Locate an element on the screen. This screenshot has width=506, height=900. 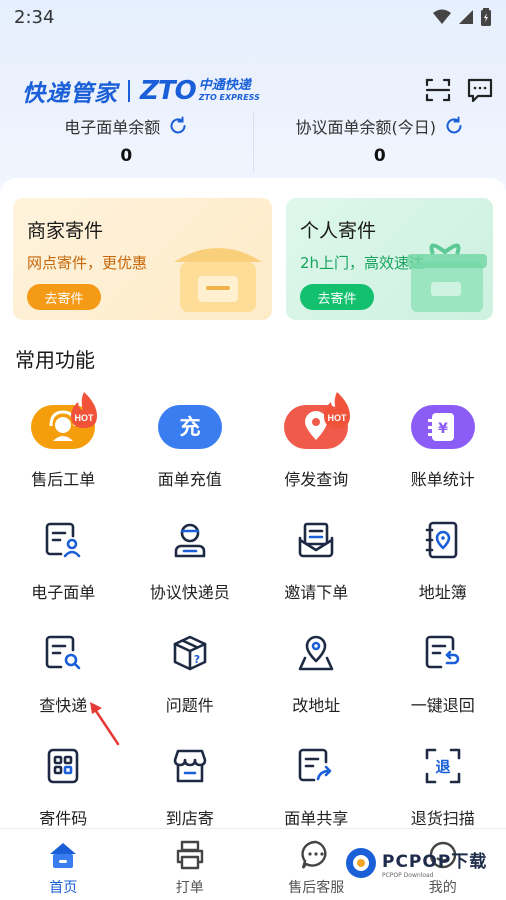
battery-icon is located at coordinates (486, 17).